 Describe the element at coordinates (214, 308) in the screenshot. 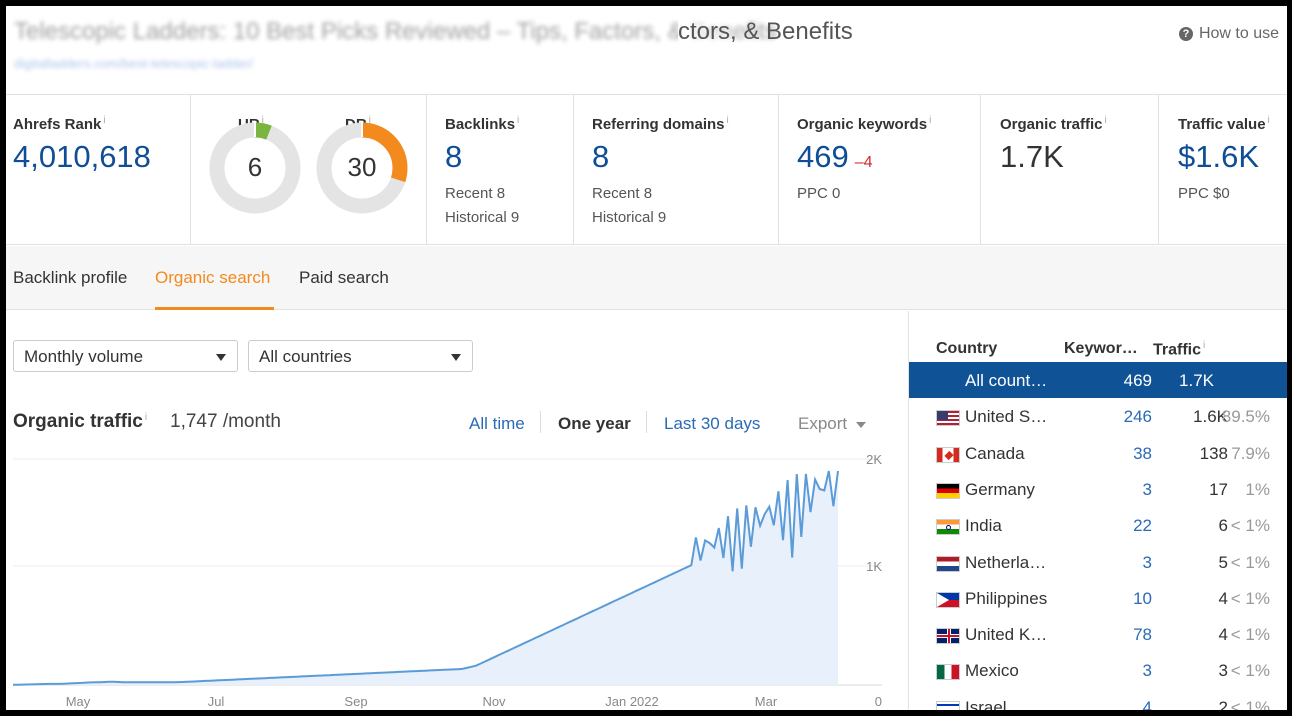

I see `active-tab-indicator` at that location.